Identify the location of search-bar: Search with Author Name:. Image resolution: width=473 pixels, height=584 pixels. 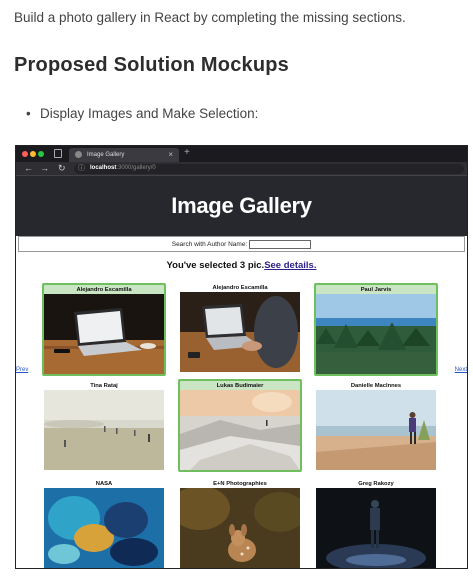
(241, 244).